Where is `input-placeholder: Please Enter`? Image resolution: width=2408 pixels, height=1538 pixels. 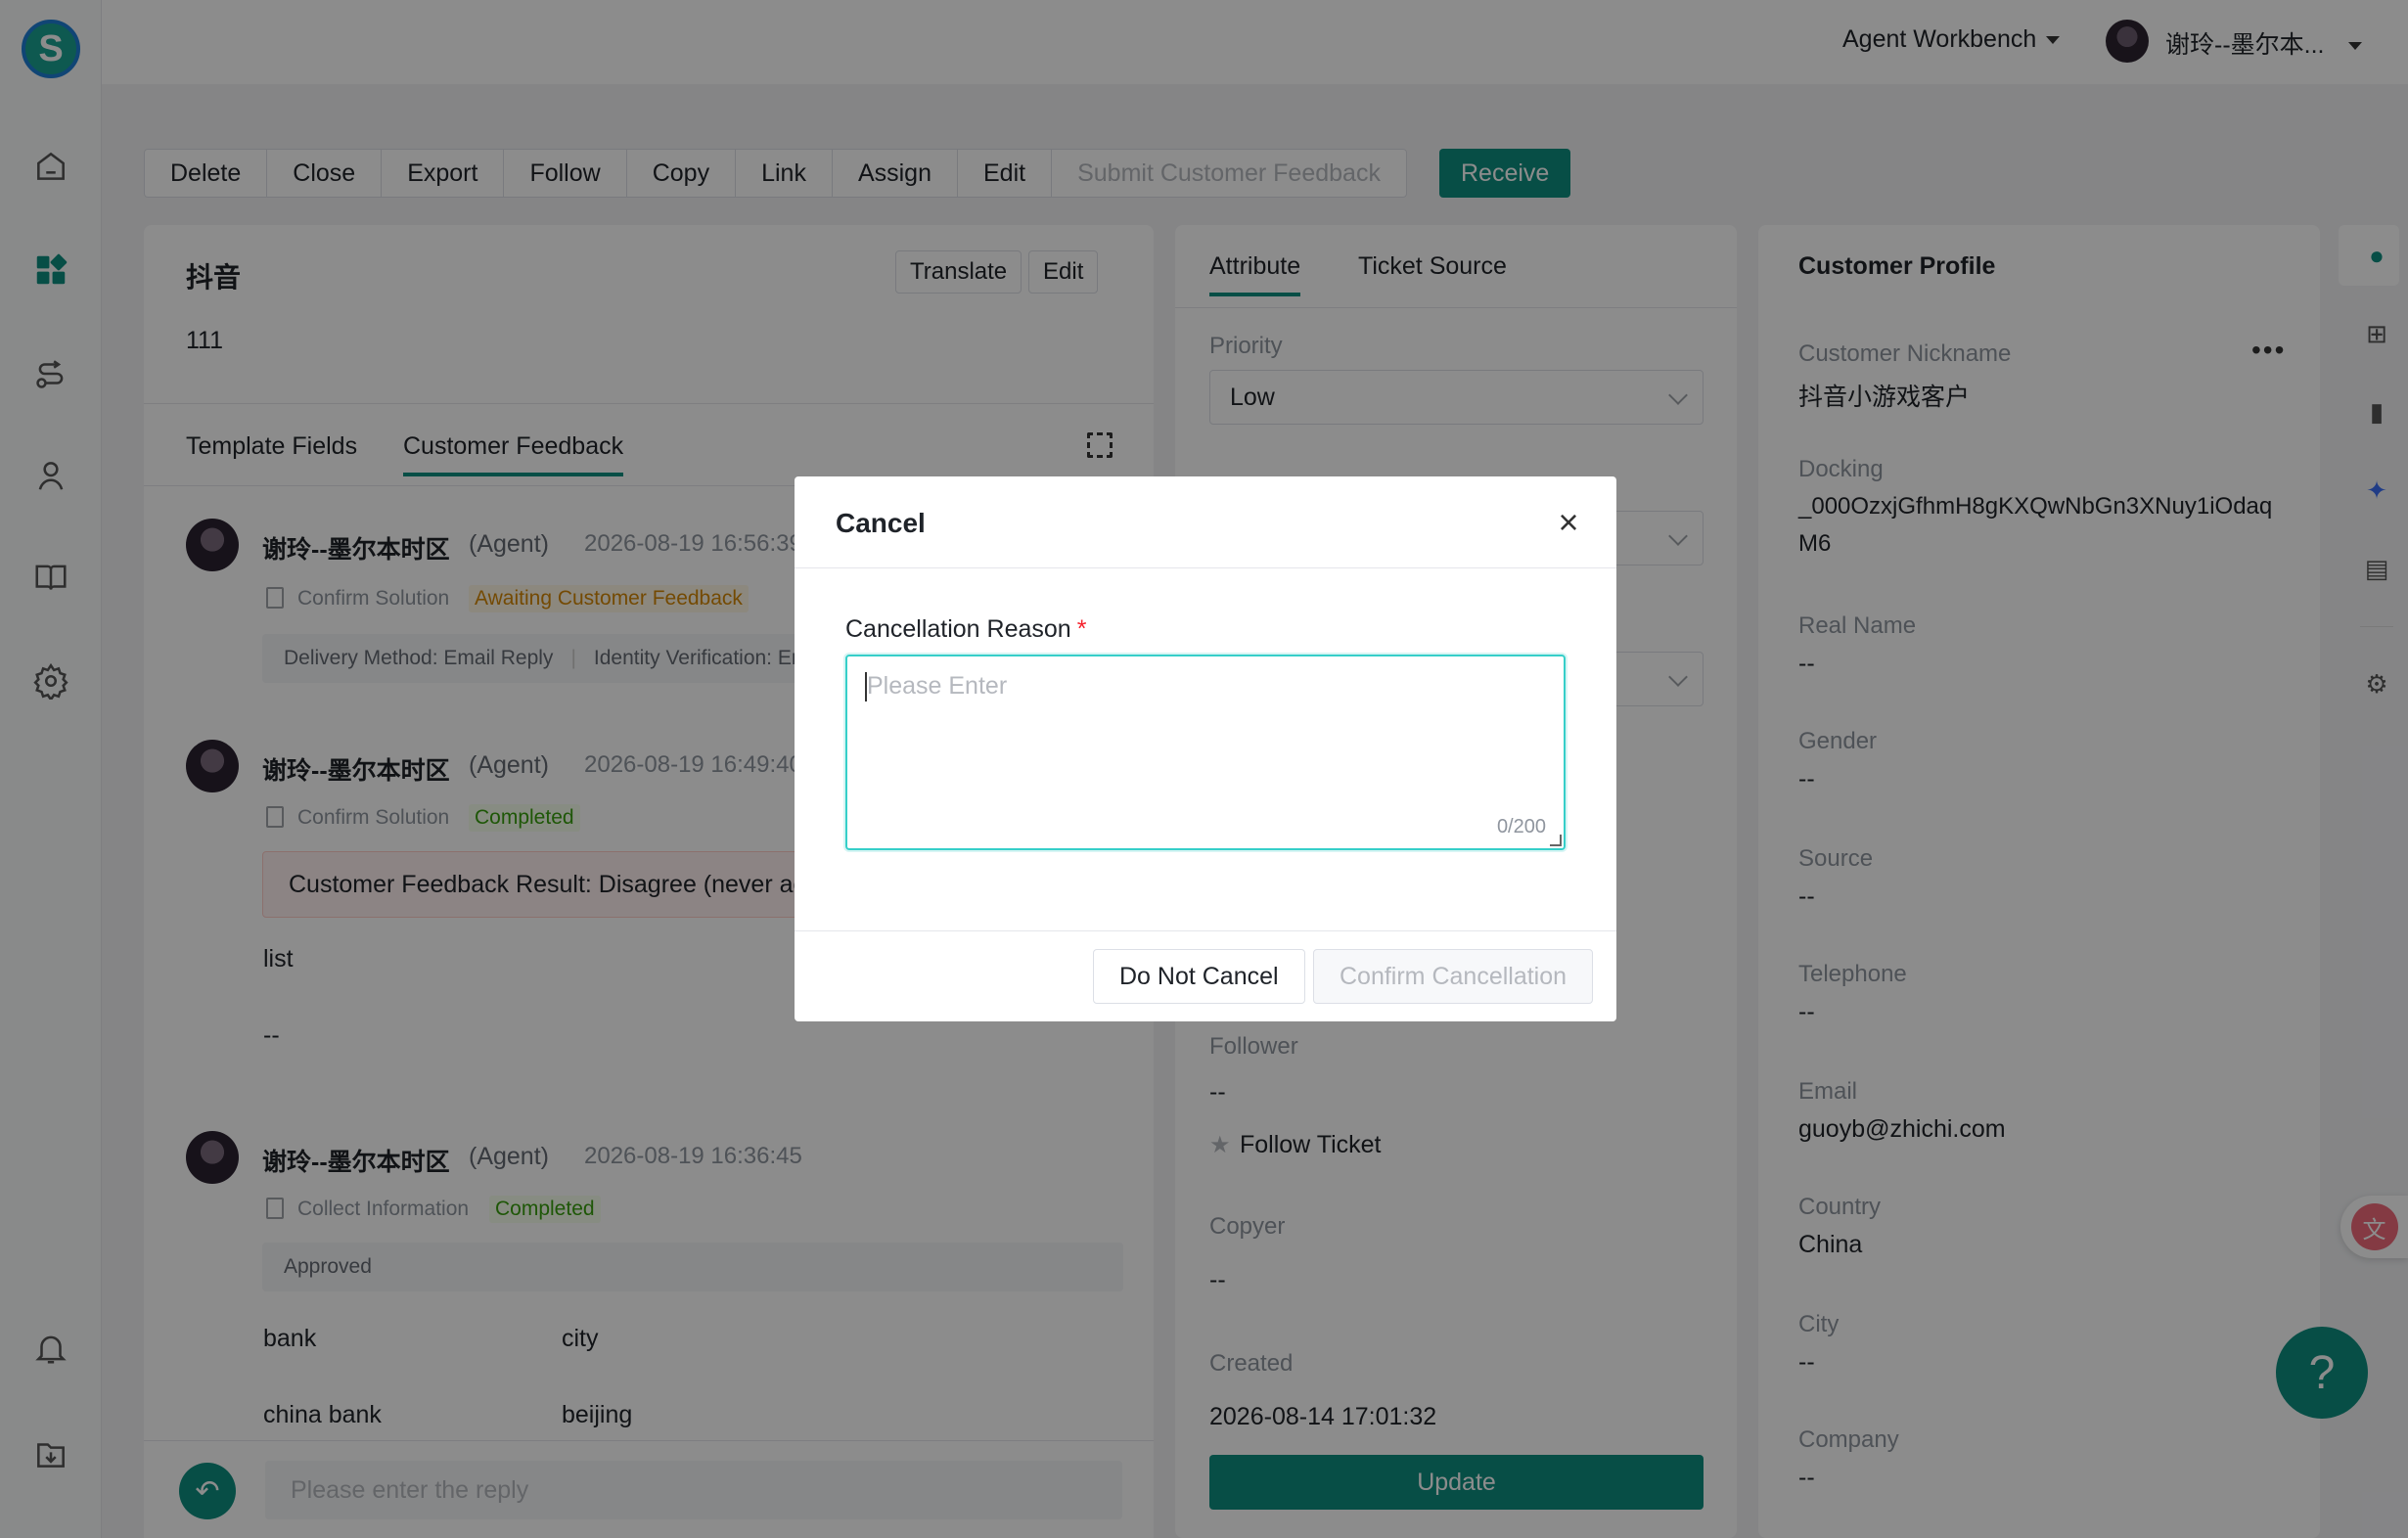 input-placeholder: Please Enter is located at coordinates (938, 686).